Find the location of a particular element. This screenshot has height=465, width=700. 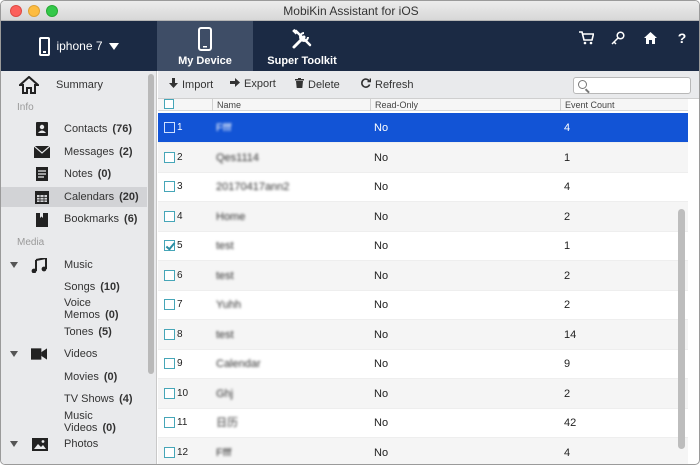

sidebar-item-tv-shows: TV Shows (4) is located at coordinates (74, 399).